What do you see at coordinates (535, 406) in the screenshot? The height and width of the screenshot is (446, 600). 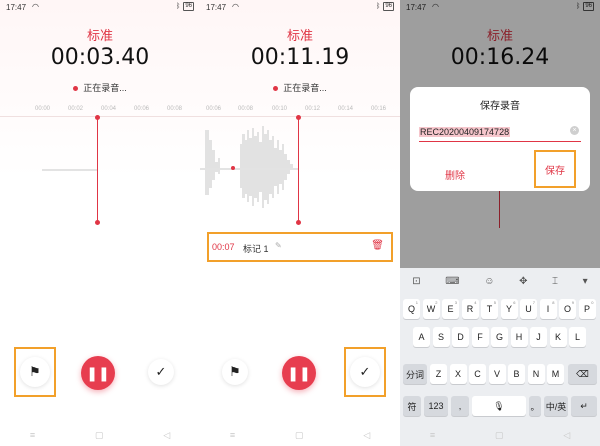 I see `period-key: 。` at bounding box center [535, 406].